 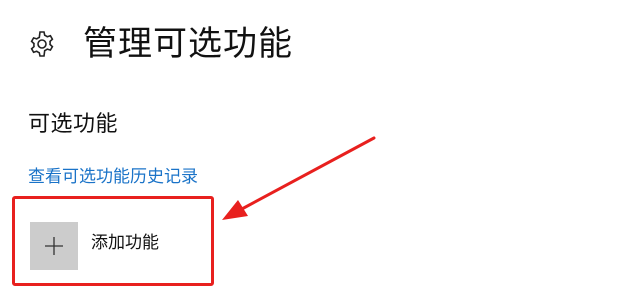 What do you see at coordinates (73, 124) in the screenshot?
I see `section-title: 可选功能` at bounding box center [73, 124].